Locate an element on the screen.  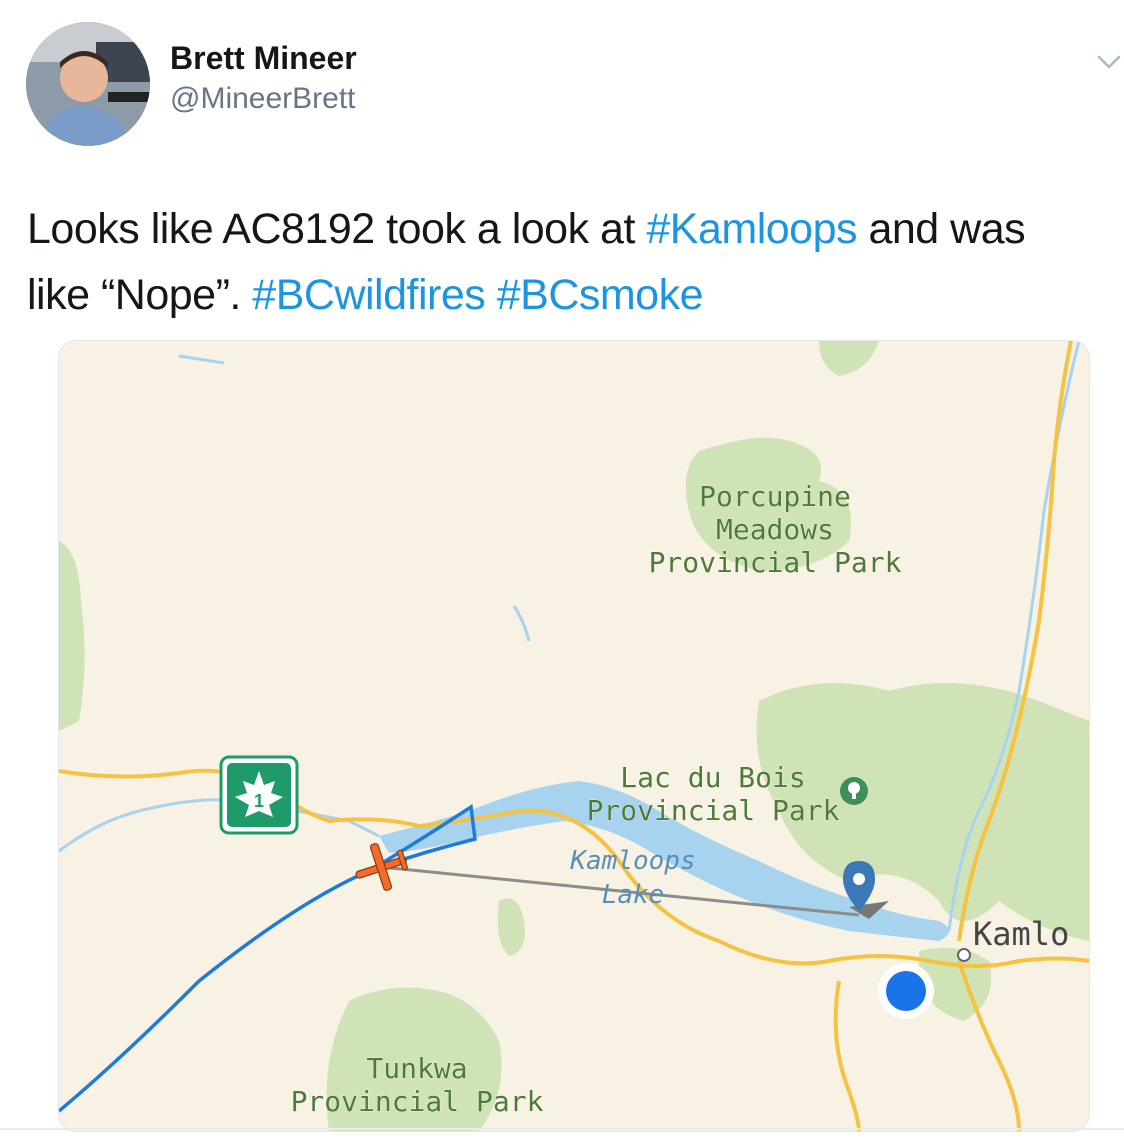
map-label-city: Kamlo is located at coordinates (1021, 934).